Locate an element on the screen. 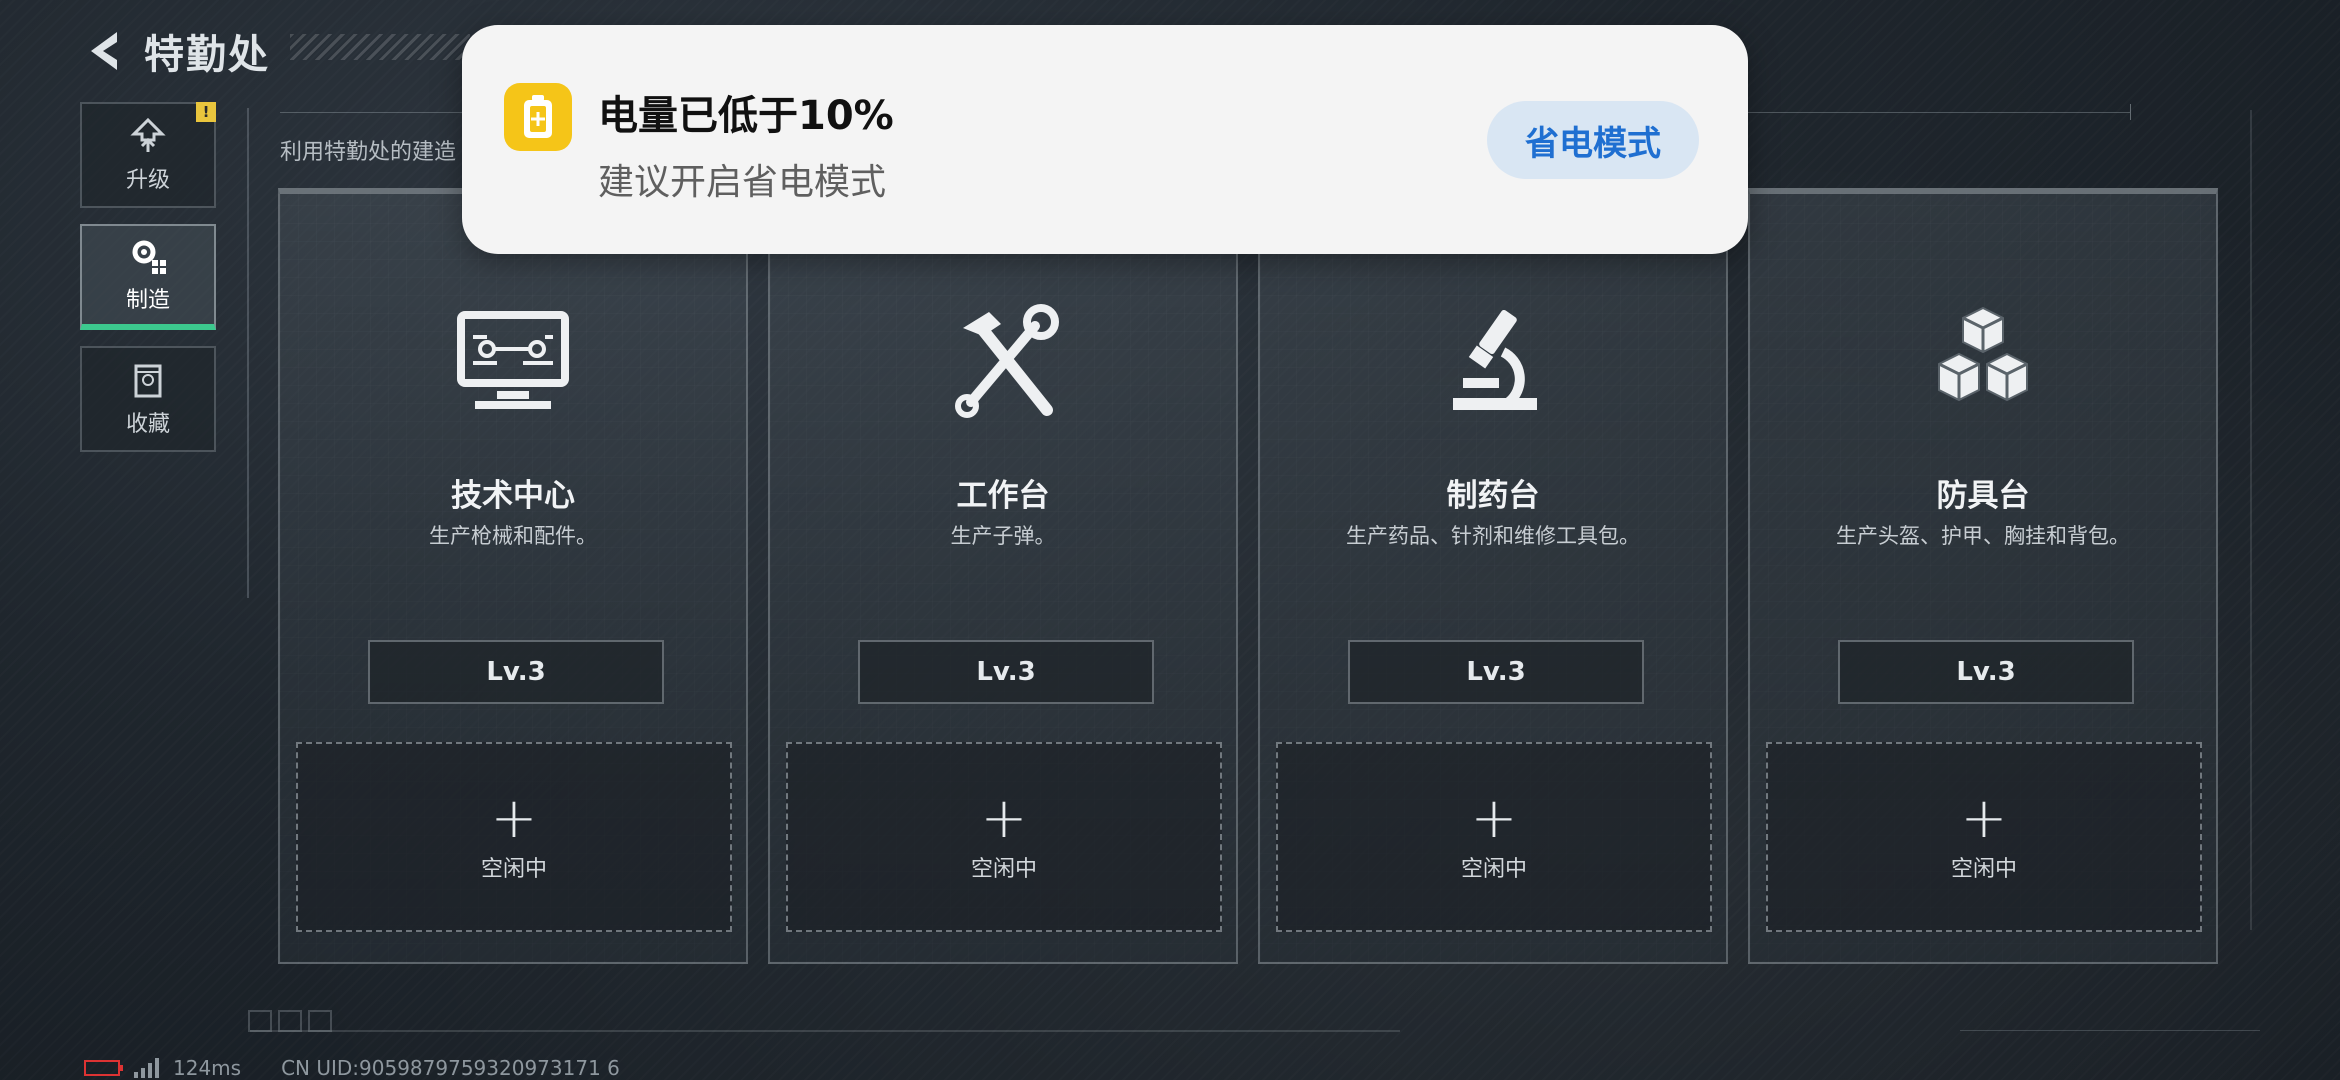 The image size is (2340, 1080). facility-card-workbench: 工作台 生产子弹。 Lv.3 + 空闲中 is located at coordinates (1003, 576).